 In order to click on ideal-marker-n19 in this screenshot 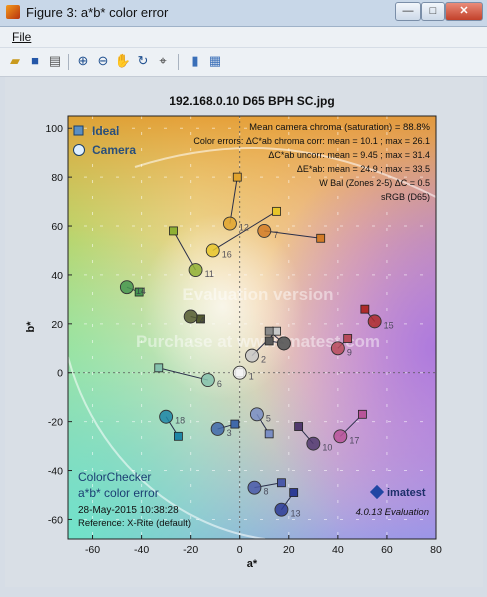, I will do `click(269, 341)`.